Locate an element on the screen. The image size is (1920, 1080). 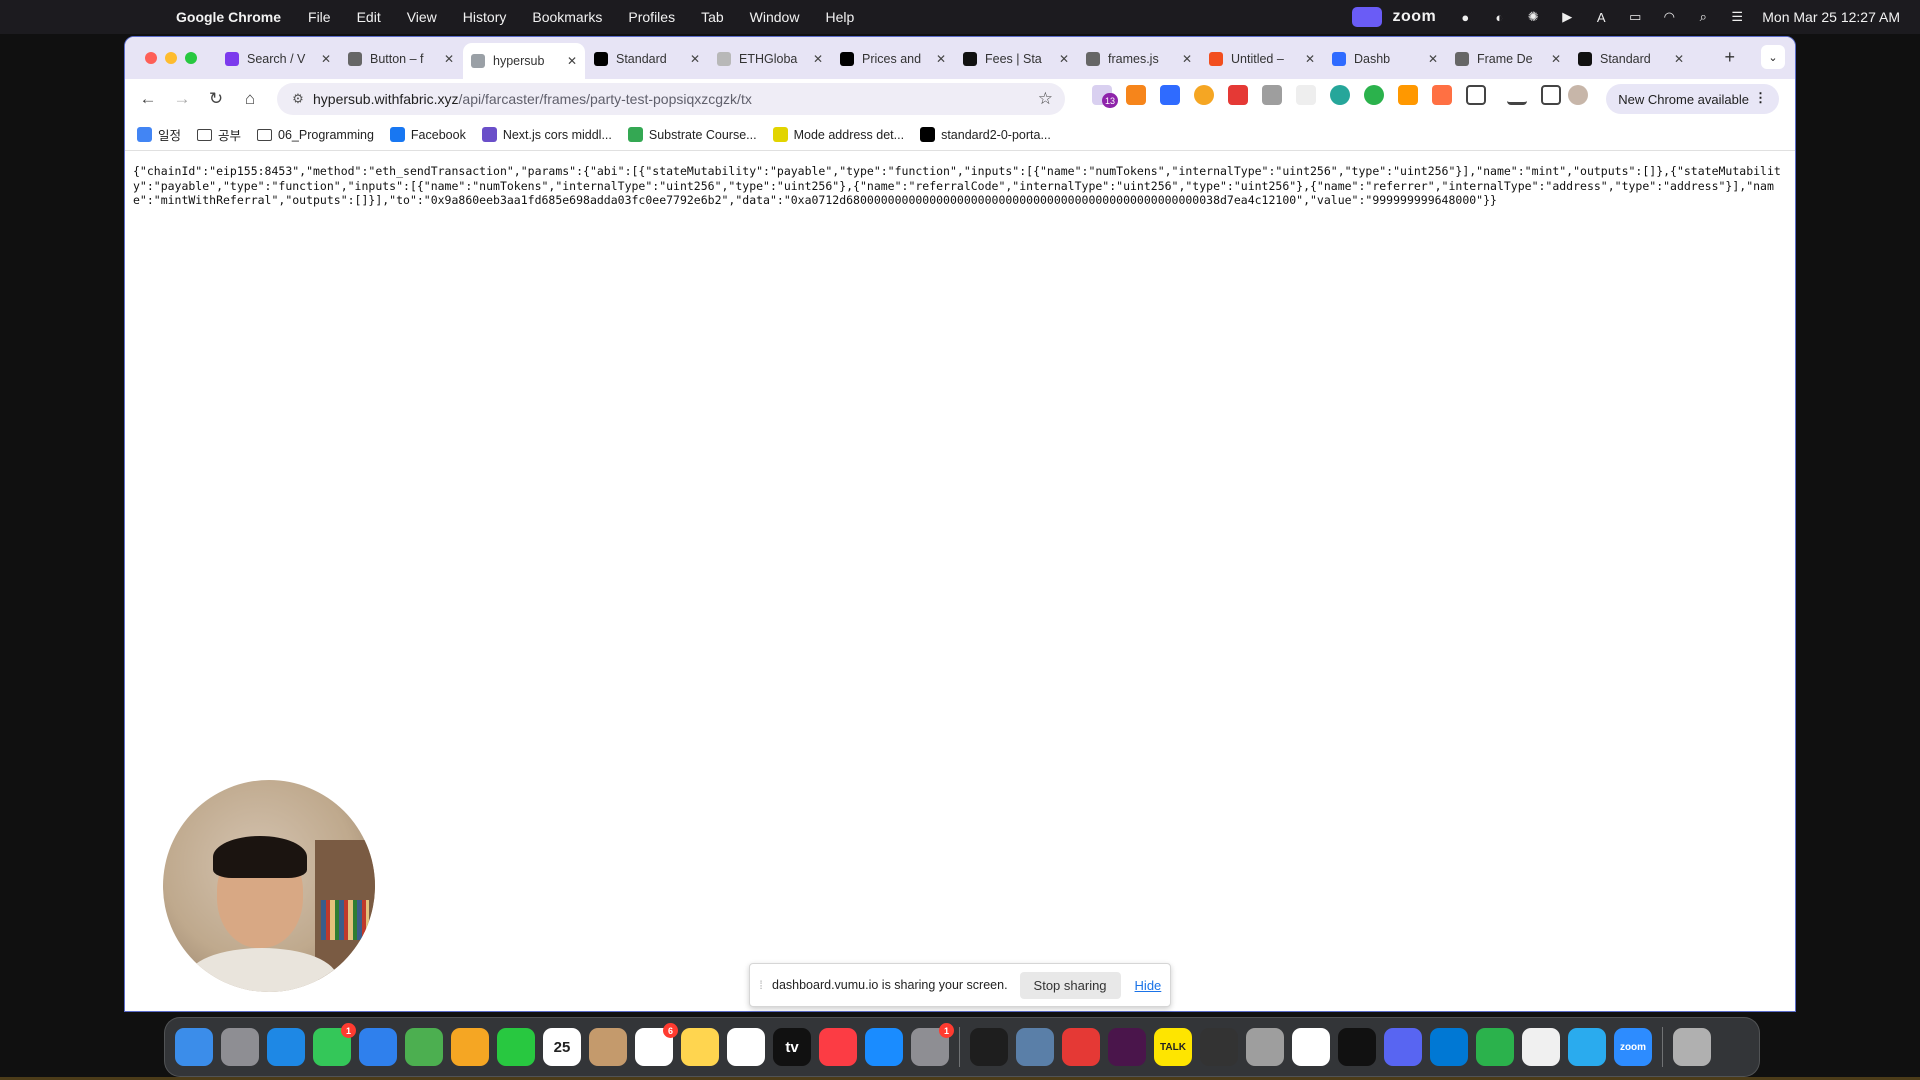
dock-app-store-icon is located at coordinates (884, 1047).